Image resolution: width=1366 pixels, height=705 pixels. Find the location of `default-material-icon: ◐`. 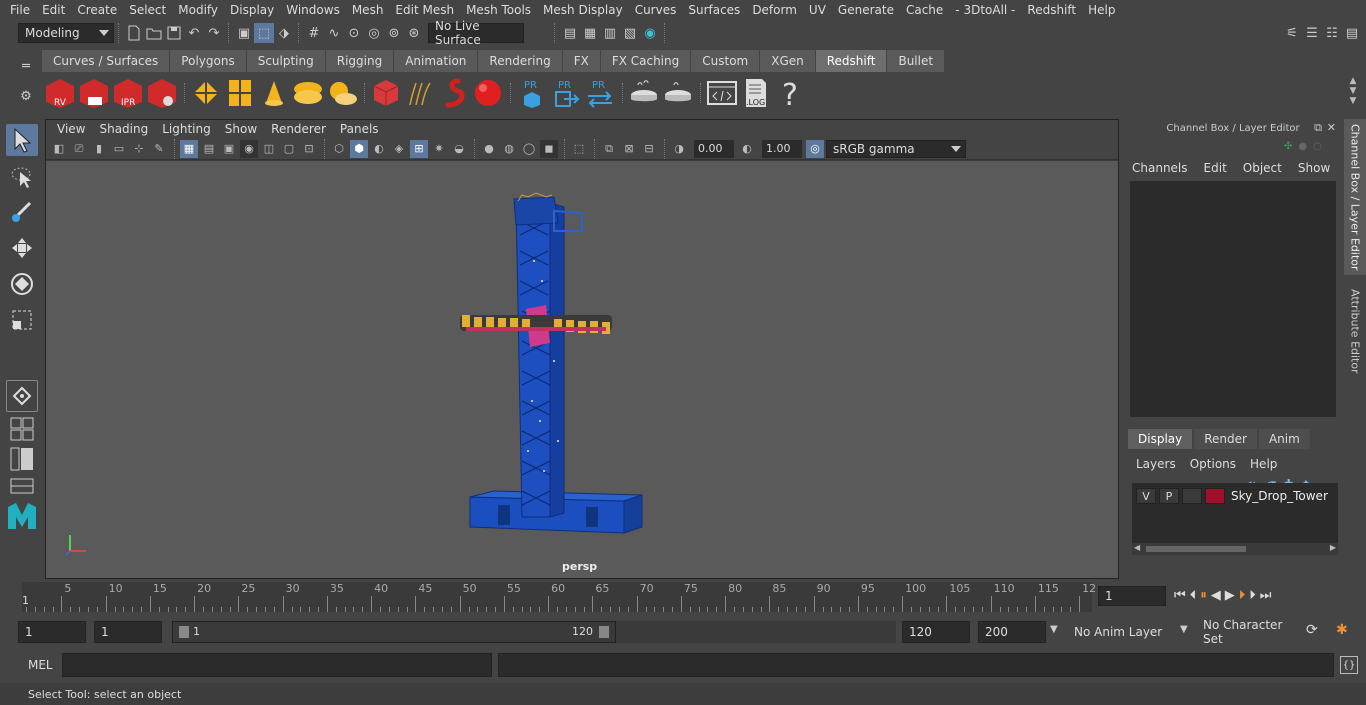

default-material-icon: ◐ is located at coordinates (379, 149).